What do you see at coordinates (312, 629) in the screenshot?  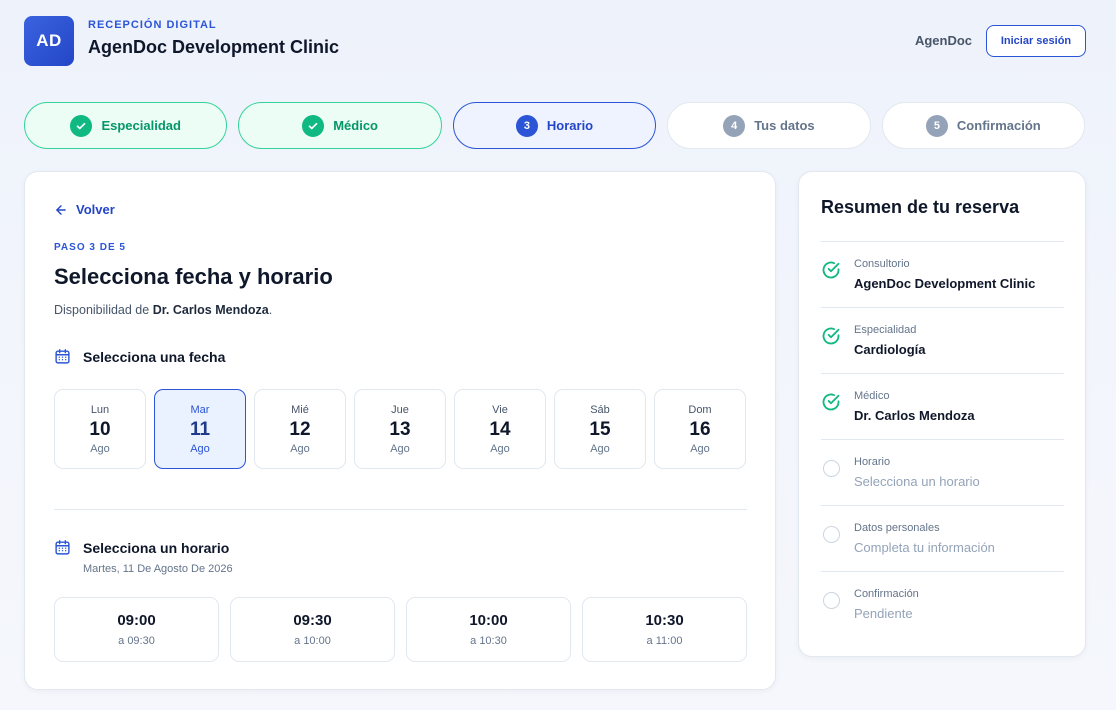 I see `time-slot: 09:30 a 10:00` at bounding box center [312, 629].